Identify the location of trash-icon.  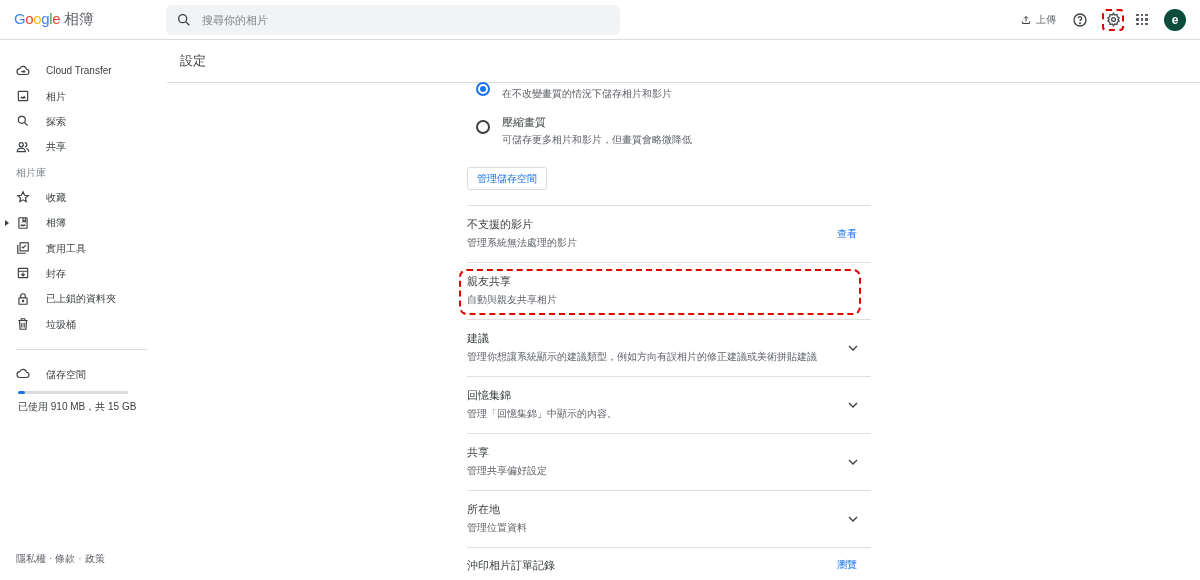
(23, 324).